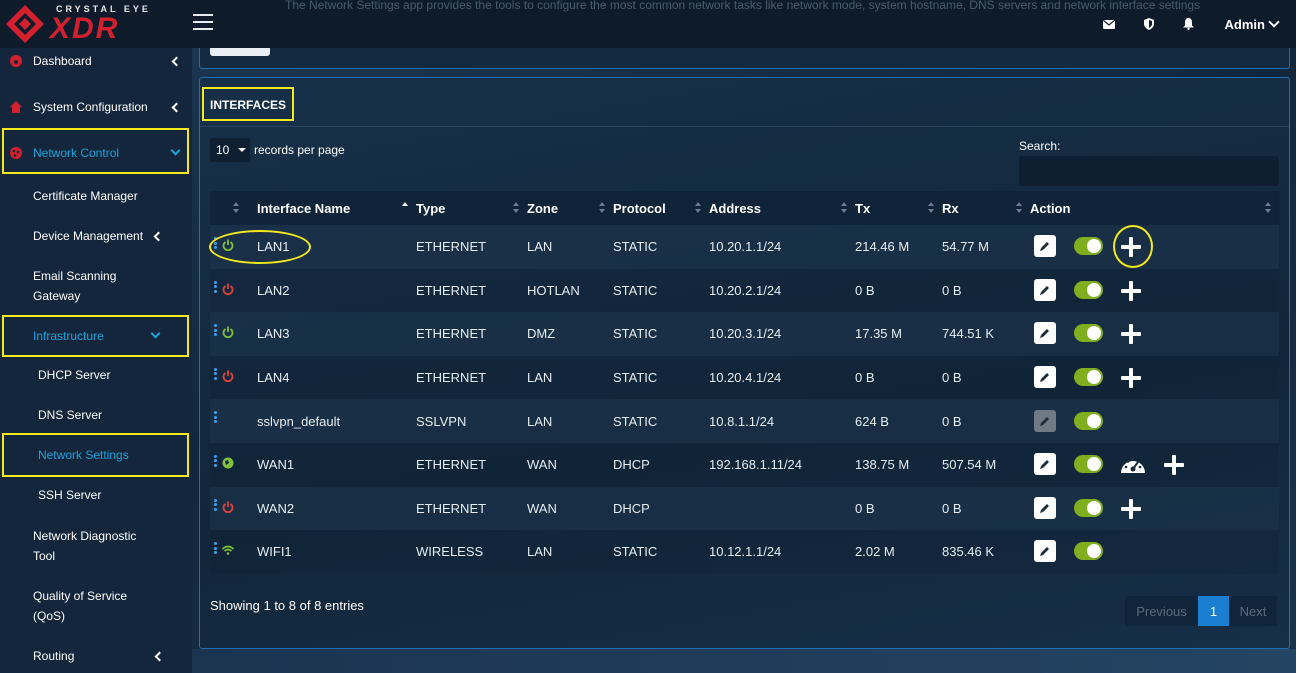 This screenshot has width=1296, height=673. I want to click on sidebar-item-label: Network Control, so click(76, 153).